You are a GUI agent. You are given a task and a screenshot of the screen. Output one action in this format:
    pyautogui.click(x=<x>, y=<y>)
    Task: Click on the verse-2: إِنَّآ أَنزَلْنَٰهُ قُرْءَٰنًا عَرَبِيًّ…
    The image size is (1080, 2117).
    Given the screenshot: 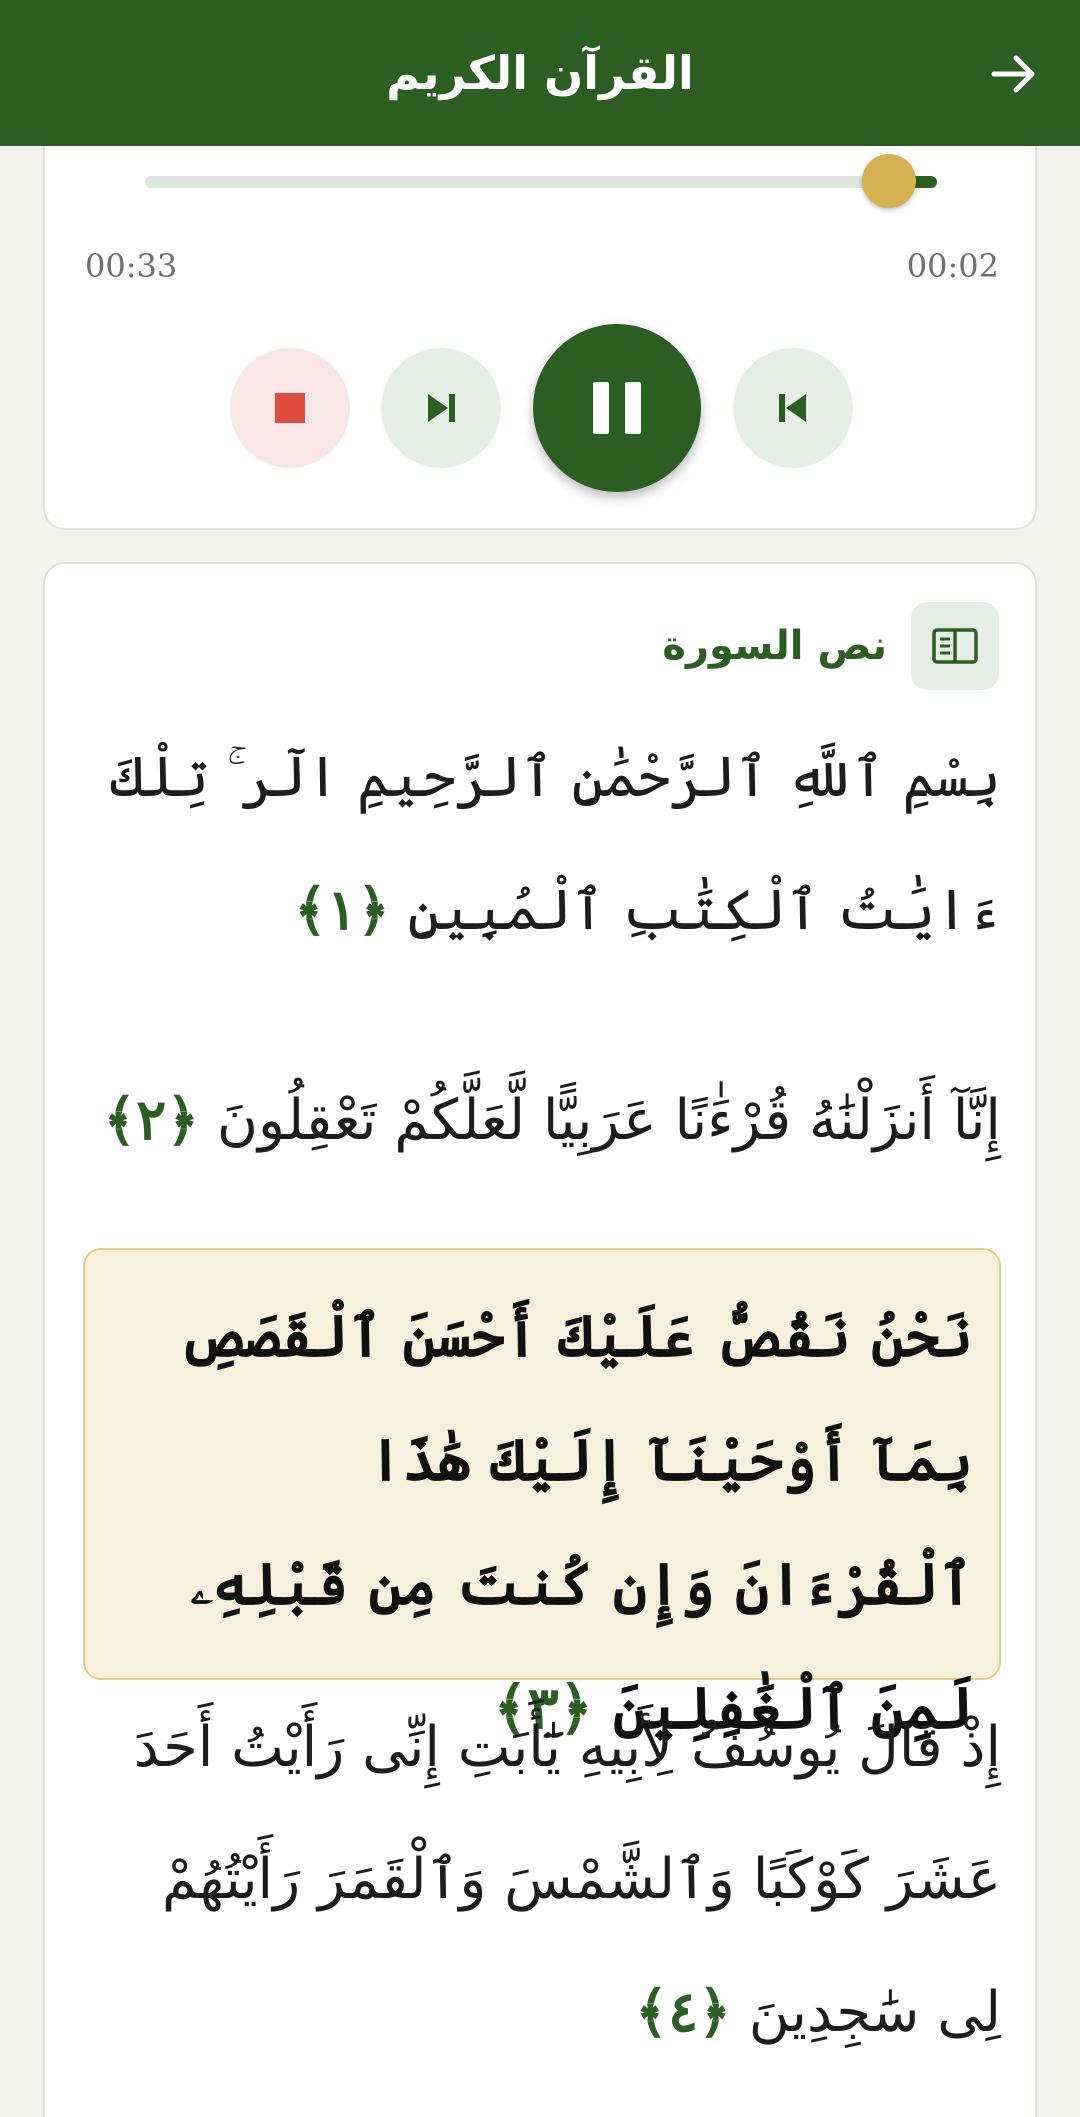 What is the action you would take?
    pyautogui.click(x=542, y=1120)
    